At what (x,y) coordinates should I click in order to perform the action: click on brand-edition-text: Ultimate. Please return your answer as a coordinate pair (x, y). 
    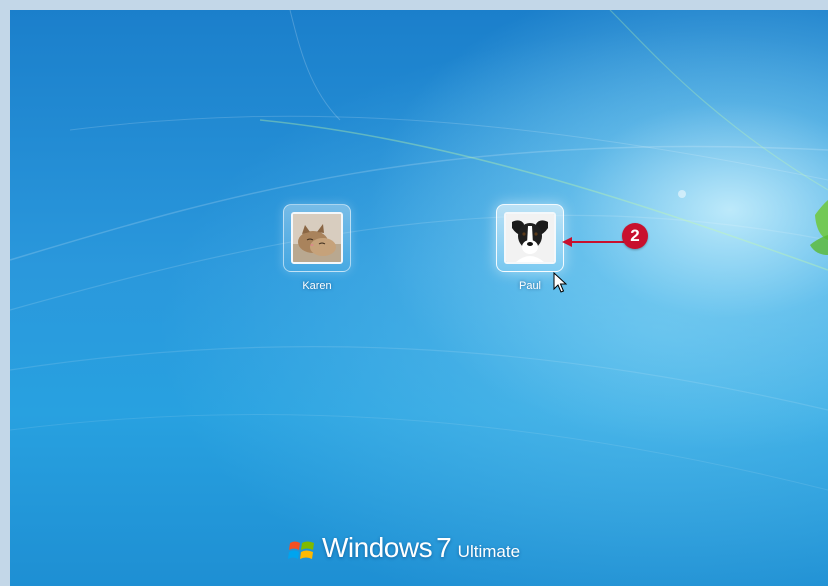
    Looking at the image, I should click on (489, 551).